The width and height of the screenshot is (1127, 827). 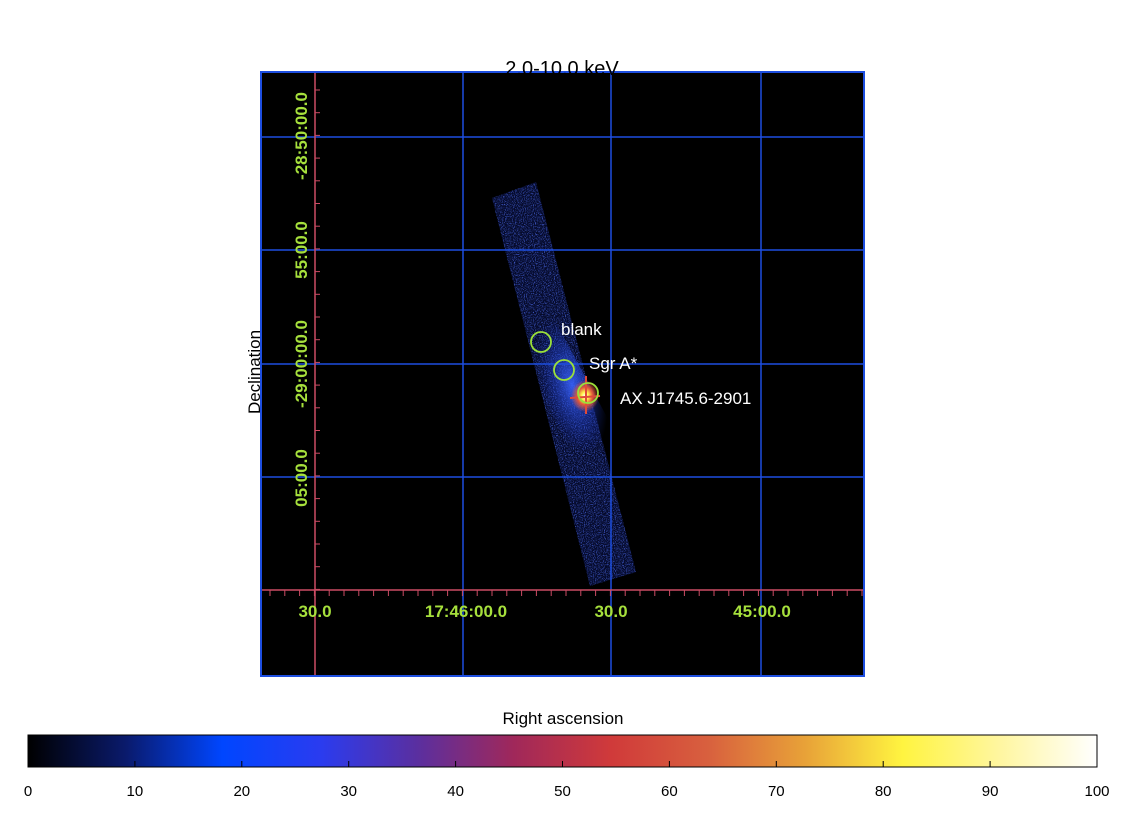 I want to click on x-axis-label: Right ascension, so click(x=563, y=718).